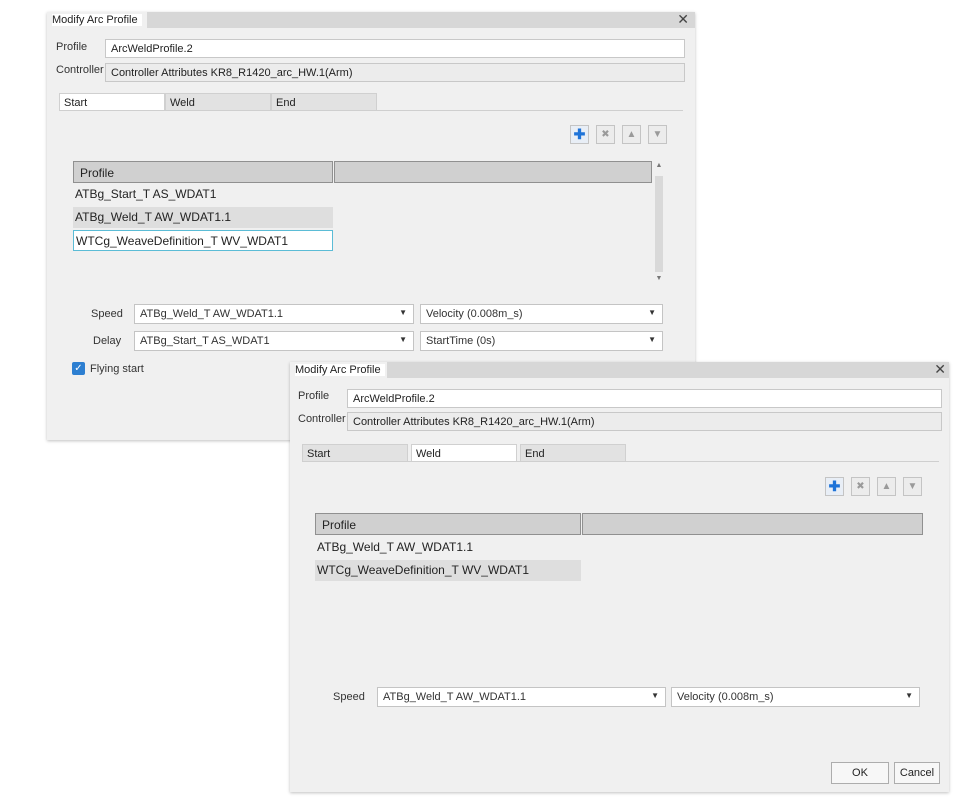  Describe the element at coordinates (619, 369) in the screenshot. I see `front-dialog-titlebar: Modify Arc Profile ✕` at that location.